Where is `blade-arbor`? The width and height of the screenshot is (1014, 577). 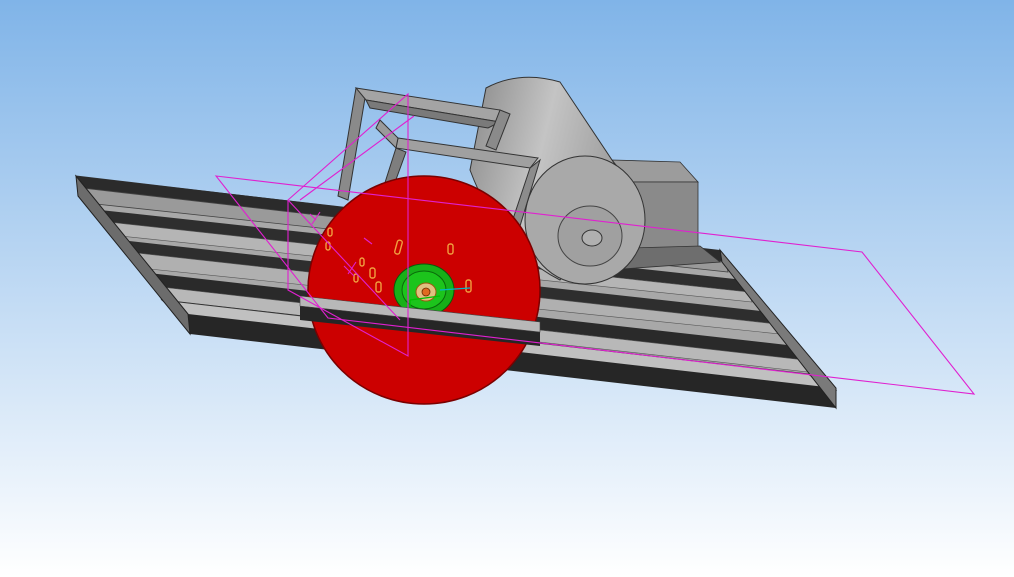 blade-arbor is located at coordinates (426, 292).